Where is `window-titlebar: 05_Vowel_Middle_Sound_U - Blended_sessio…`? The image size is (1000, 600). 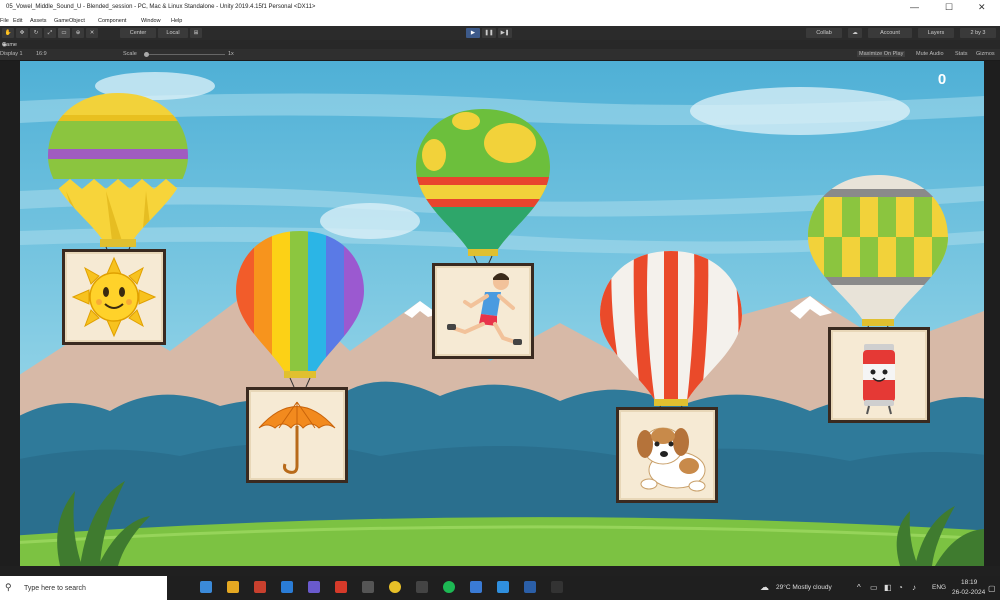 window-titlebar: 05_Vowel_Middle_Sound_U - Blended_sessio… is located at coordinates (500, 8).